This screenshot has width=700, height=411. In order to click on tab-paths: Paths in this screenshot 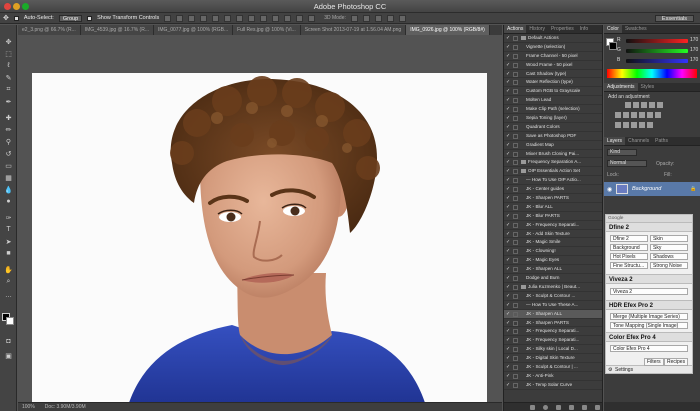, I will do `click(661, 141)`.